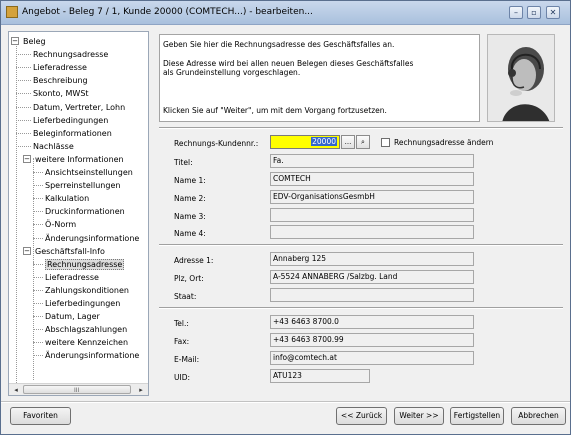  I want to click on tree-item-label: Lieferbedingungen, so click(83, 303).